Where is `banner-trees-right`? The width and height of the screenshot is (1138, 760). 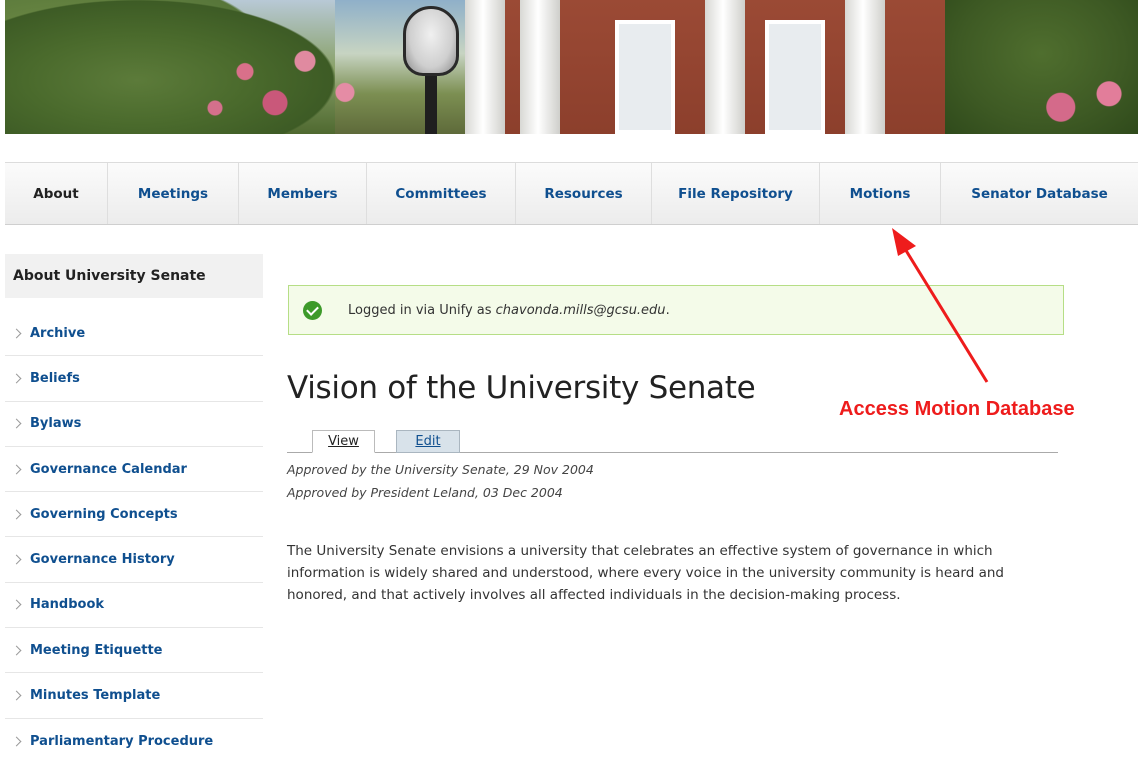 banner-trees-right is located at coordinates (1041, 67).